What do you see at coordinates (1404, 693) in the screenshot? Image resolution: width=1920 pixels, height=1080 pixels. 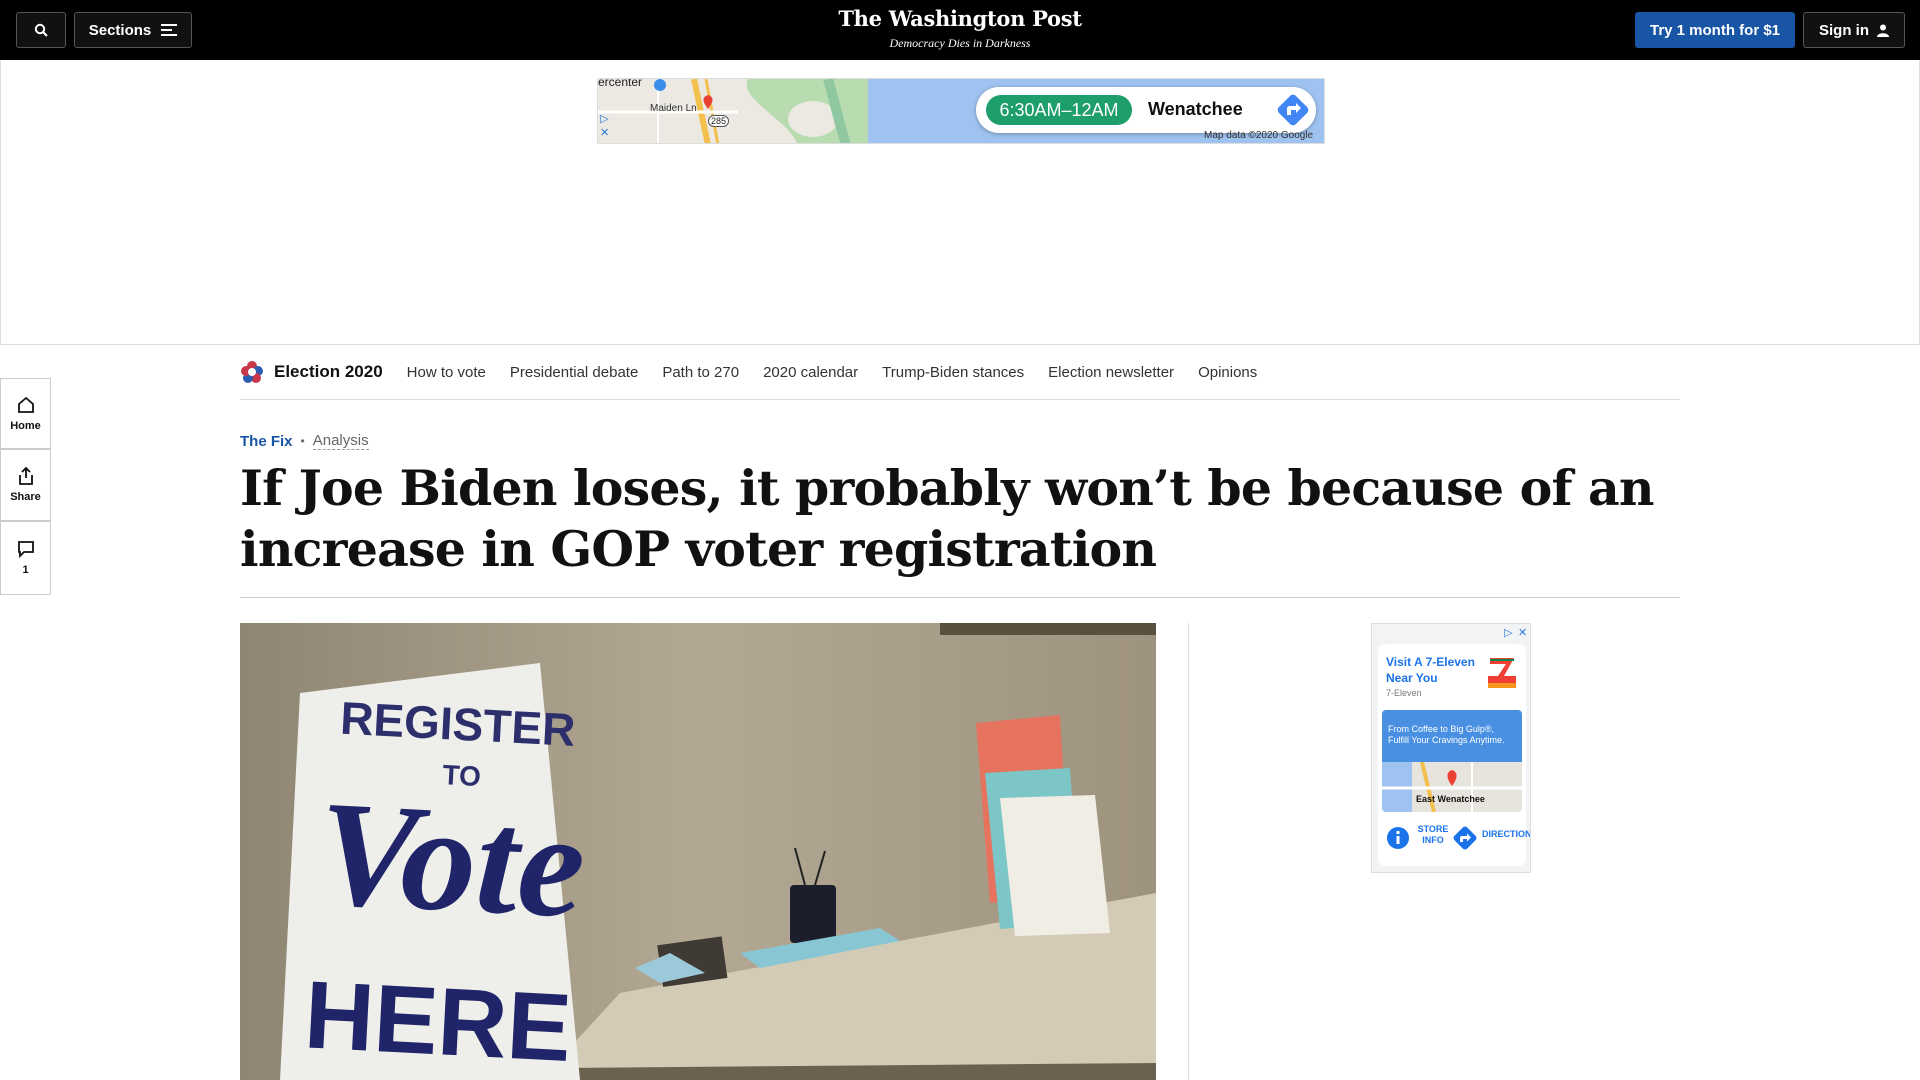 I see `side-ad-brand: 7-Eleven` at bounding box center [1404, 693].